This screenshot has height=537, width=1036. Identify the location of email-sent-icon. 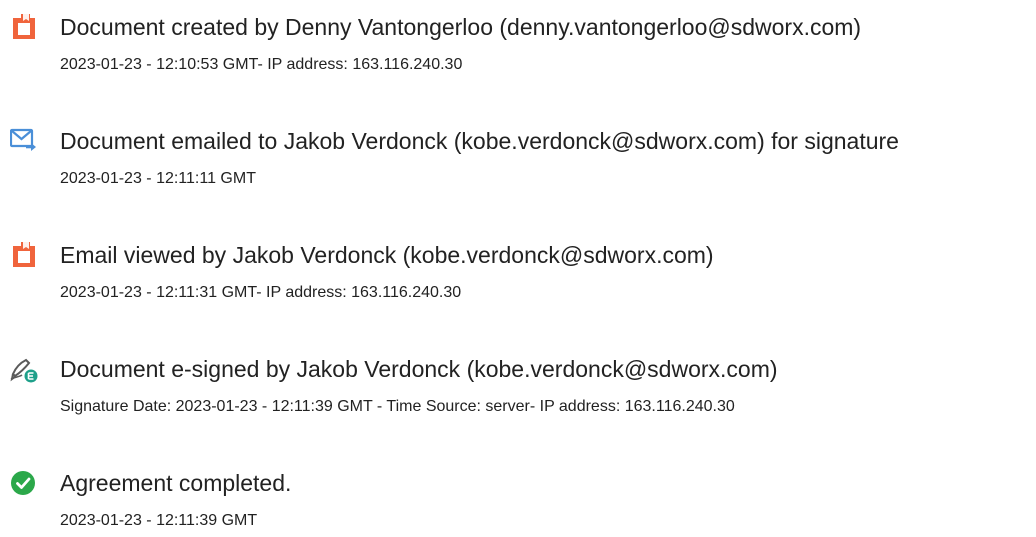
(24, 141).